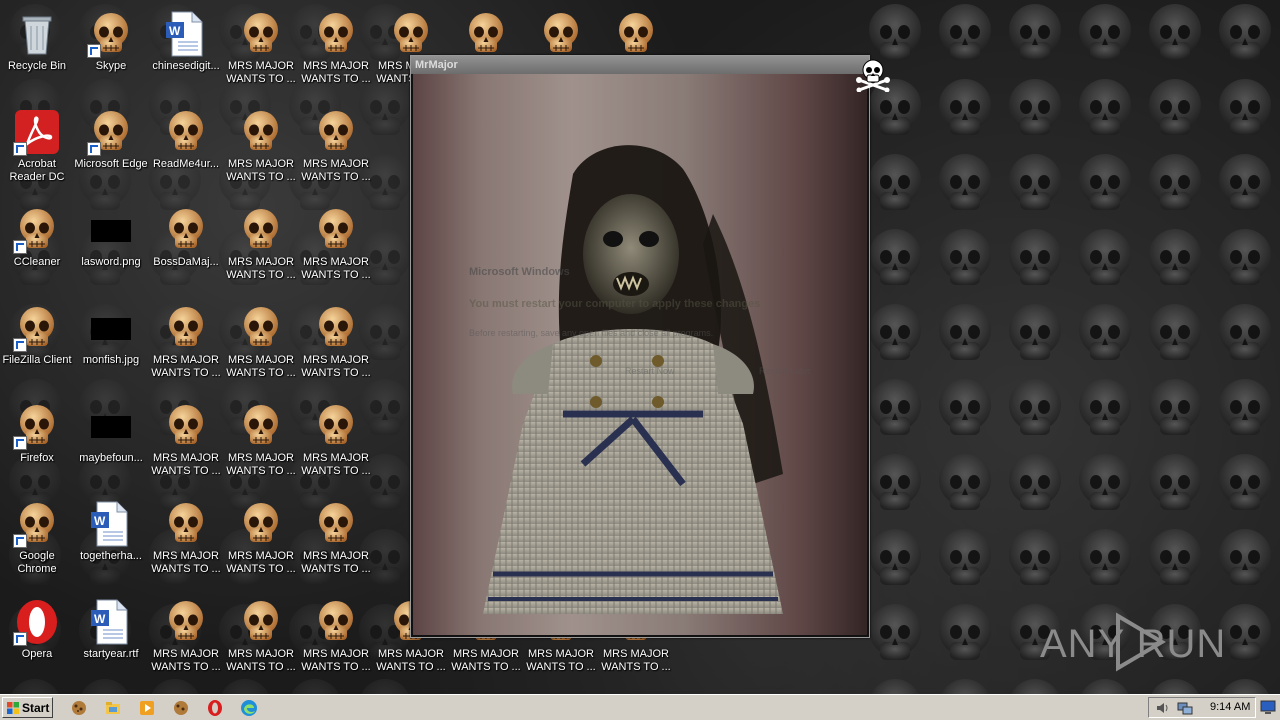 The width and height of the screenshot is (1280, 720). I want to click on desktop-icon: Opera, so click(37, 637).